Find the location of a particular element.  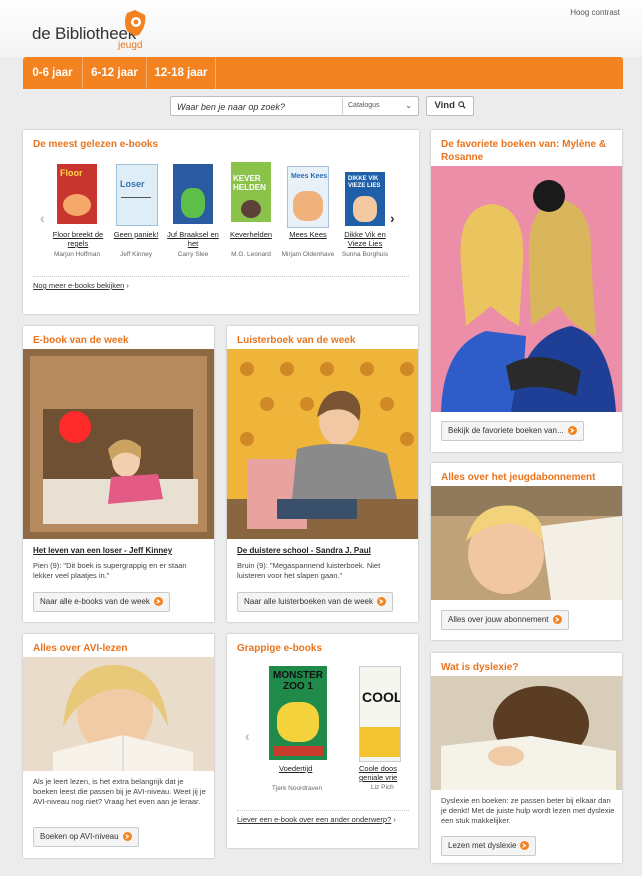

book-title: Floor breekt de regels is located at coordinates (78, 239).